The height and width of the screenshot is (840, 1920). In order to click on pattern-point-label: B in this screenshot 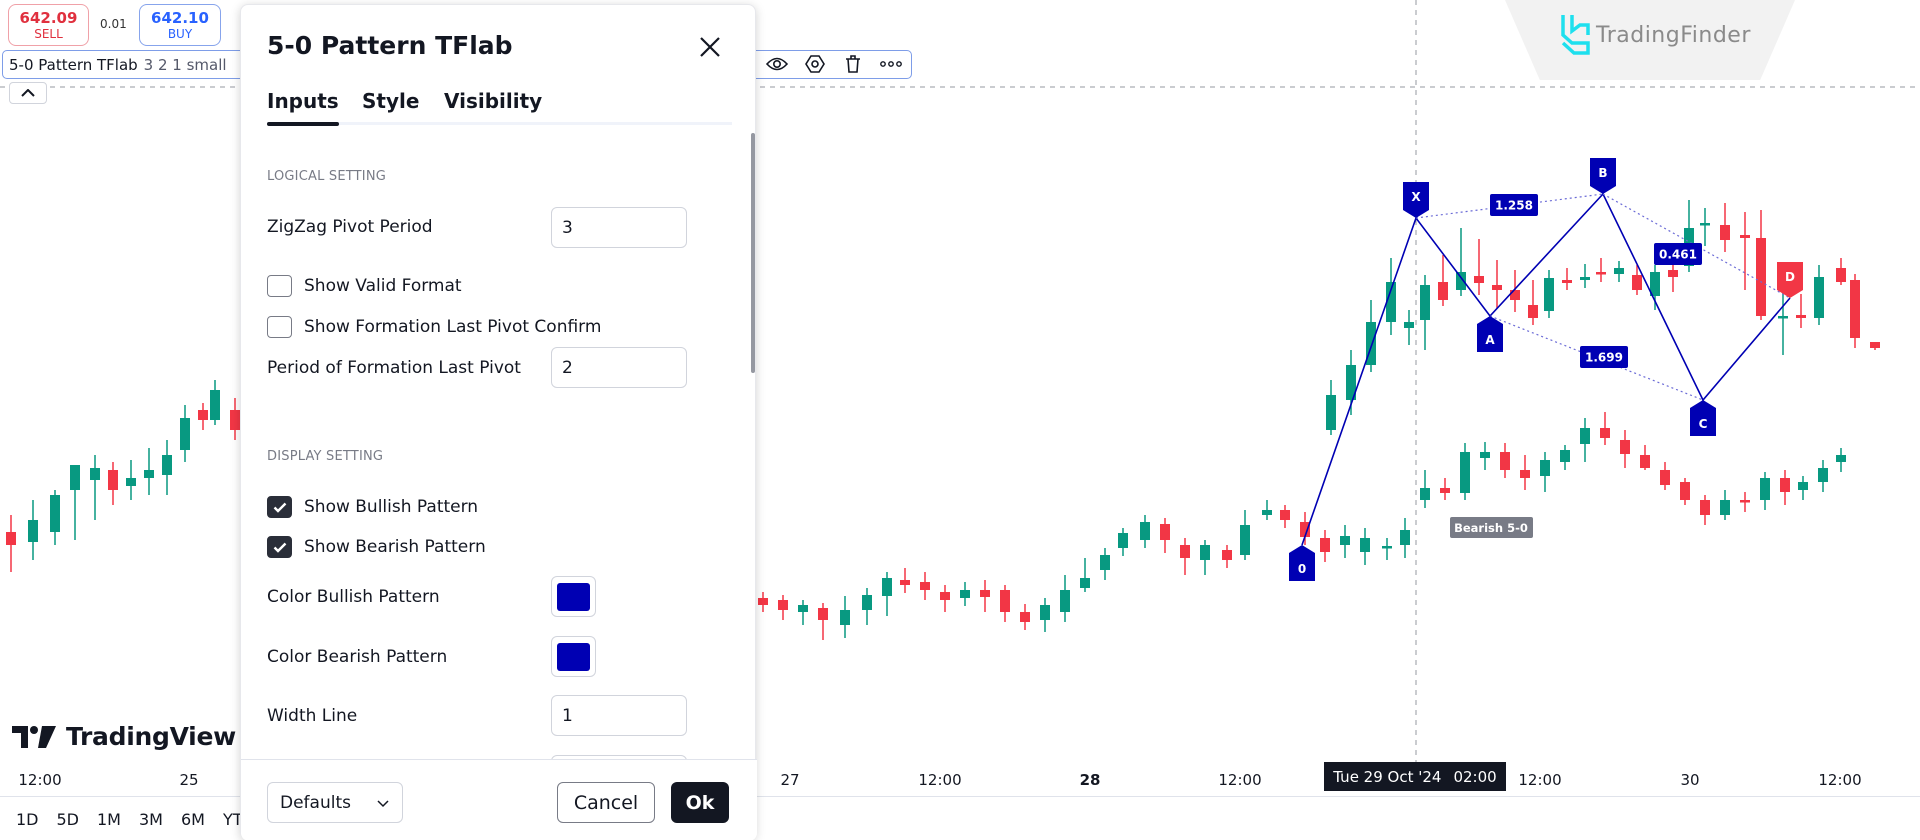, I will do `click(1602, 173)`.